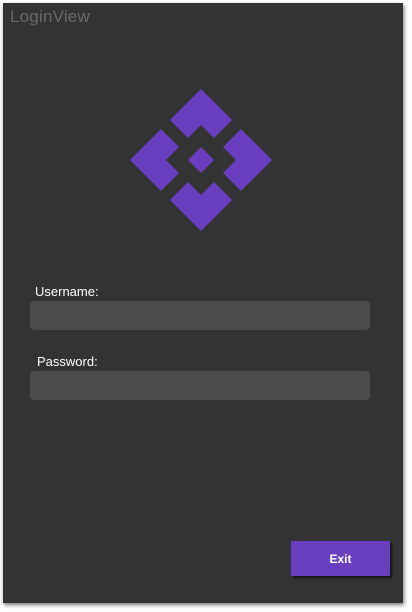 The height and width of the screenshot is (612, 412). I want to click on username-input, so click(200, 315).